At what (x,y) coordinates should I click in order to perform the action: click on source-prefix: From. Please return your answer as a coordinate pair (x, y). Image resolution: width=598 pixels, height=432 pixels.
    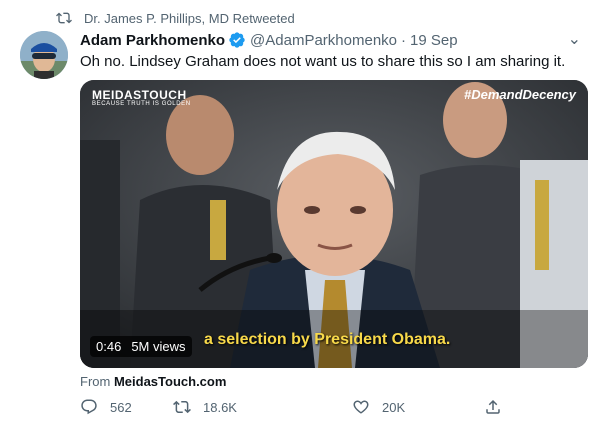
    Looking at the image, I should click on (95, 381).